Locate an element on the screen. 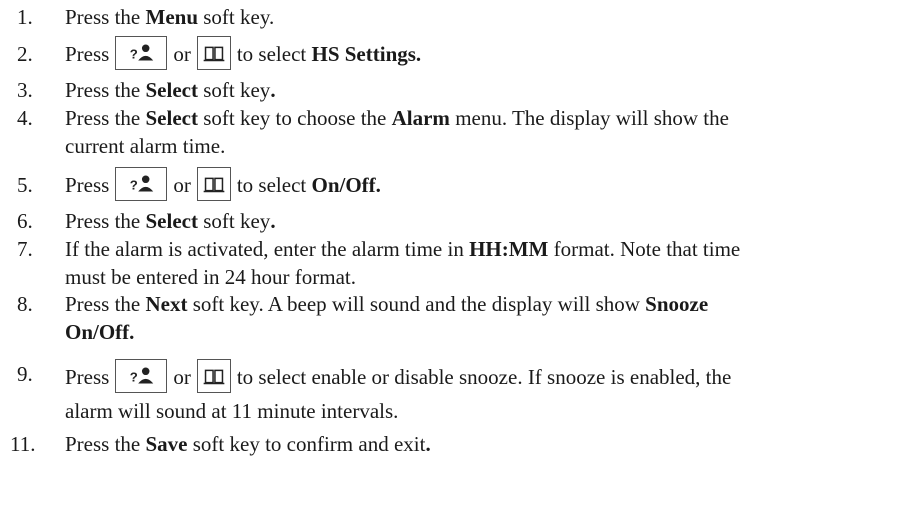 Image resolution: width=920 pixels, height=516 pixels. step-number: 8. is located at coordinates (25, 304).